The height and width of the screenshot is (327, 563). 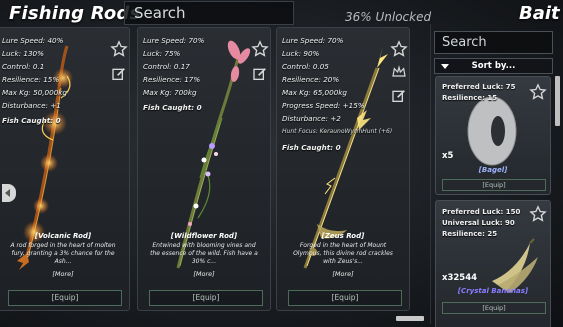 I want to click on bait-title: Bait, so click(x=539, y=13).